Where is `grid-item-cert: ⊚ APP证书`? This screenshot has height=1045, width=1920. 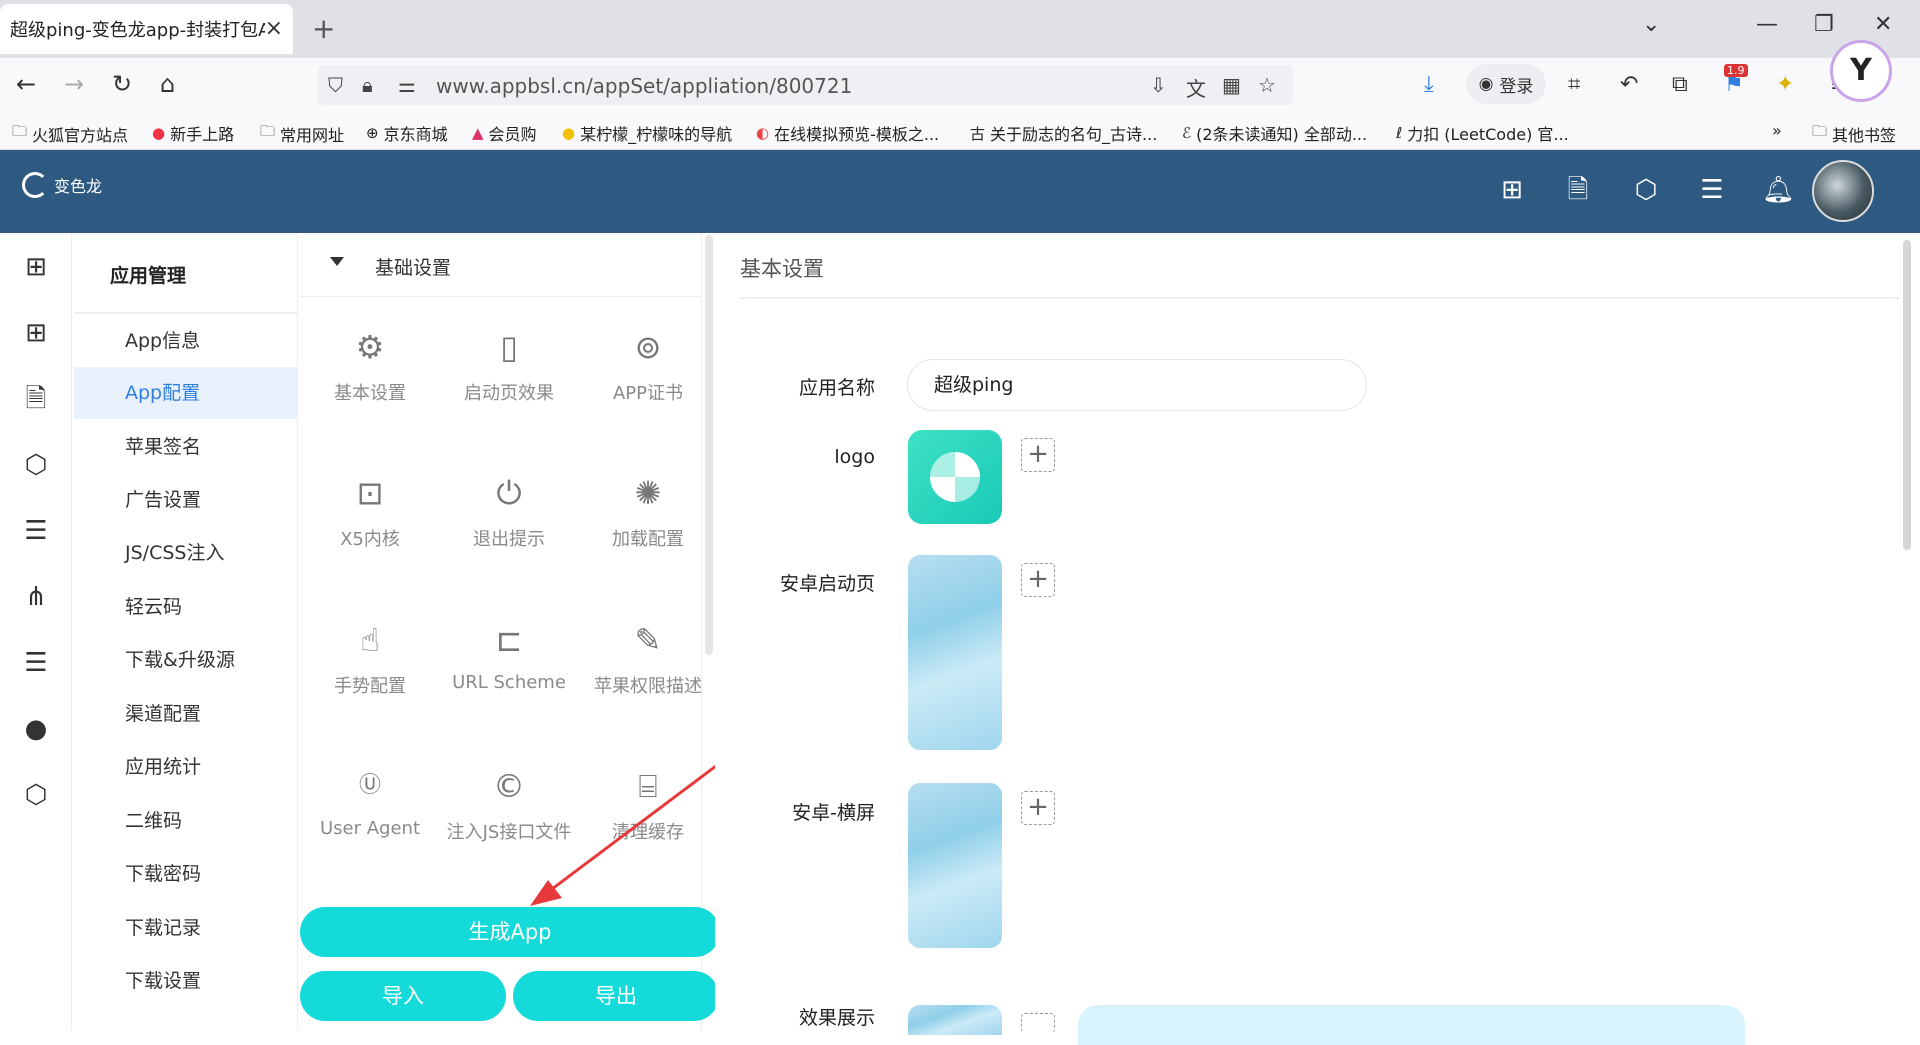
grid-item-cert: ⊚ APP证书 is located at coordinates (648, 382).